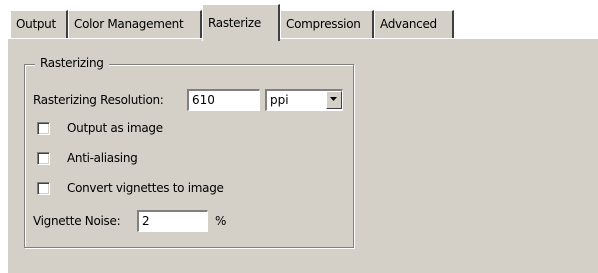  I want to click on resolution-unit-value: ppi, so click(279, 100).